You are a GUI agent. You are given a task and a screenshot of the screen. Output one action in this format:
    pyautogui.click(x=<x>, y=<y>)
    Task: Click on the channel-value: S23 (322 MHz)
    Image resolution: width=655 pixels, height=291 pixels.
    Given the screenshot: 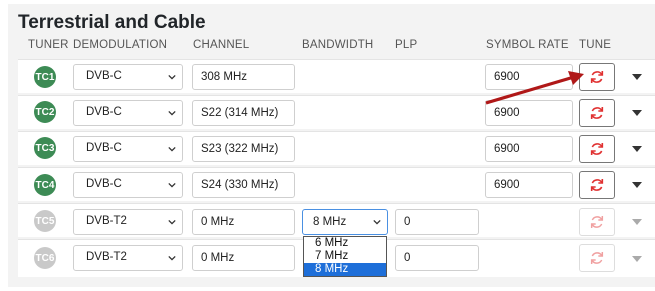 What is the action you would take?
    pyautogui.click(x=240, y=149)
    